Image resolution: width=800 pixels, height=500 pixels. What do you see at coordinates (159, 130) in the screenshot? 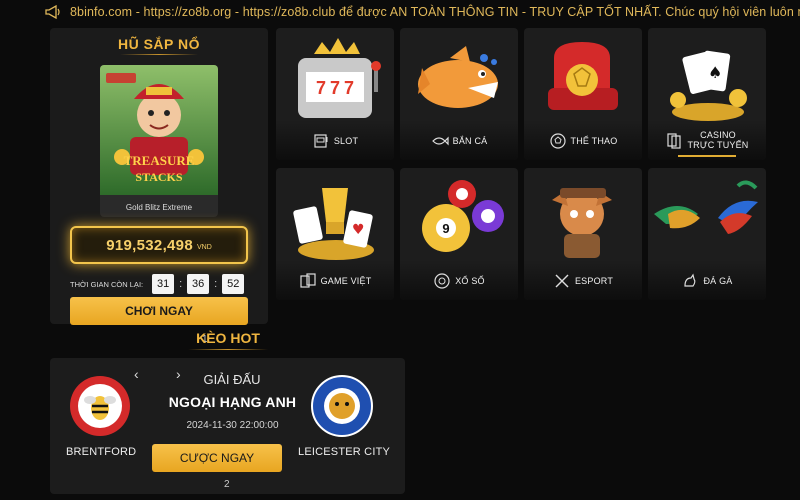
I see `treasure-stacks-art: TREASURE STACKS` at bounding box center [159, 130].